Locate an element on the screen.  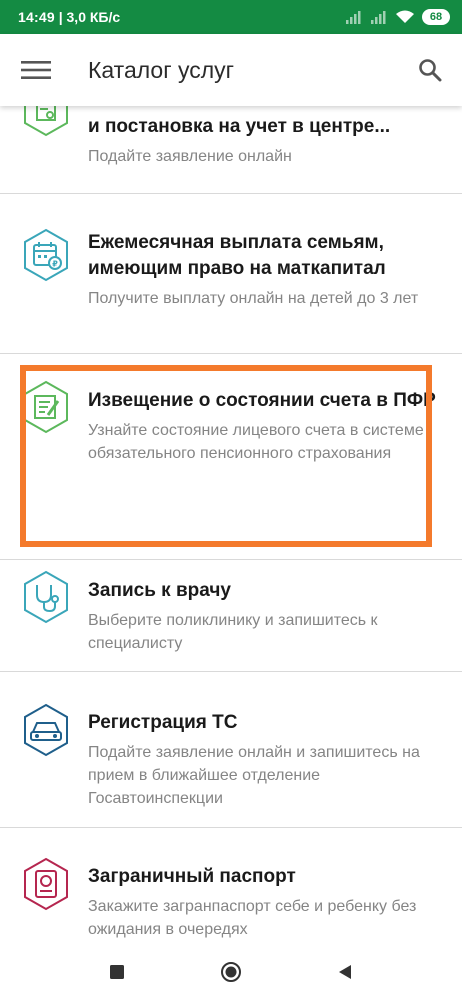
system-nav-bar is located at coordinates (231, 972).